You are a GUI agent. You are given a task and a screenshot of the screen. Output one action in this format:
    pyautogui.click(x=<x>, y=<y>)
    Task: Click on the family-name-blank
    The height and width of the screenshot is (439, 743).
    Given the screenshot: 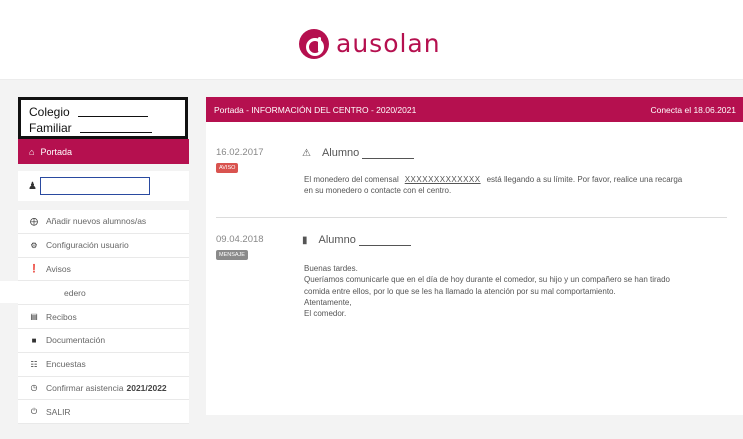 What is the action you would take?
    pyautogui.click(x=115, y=128)
    